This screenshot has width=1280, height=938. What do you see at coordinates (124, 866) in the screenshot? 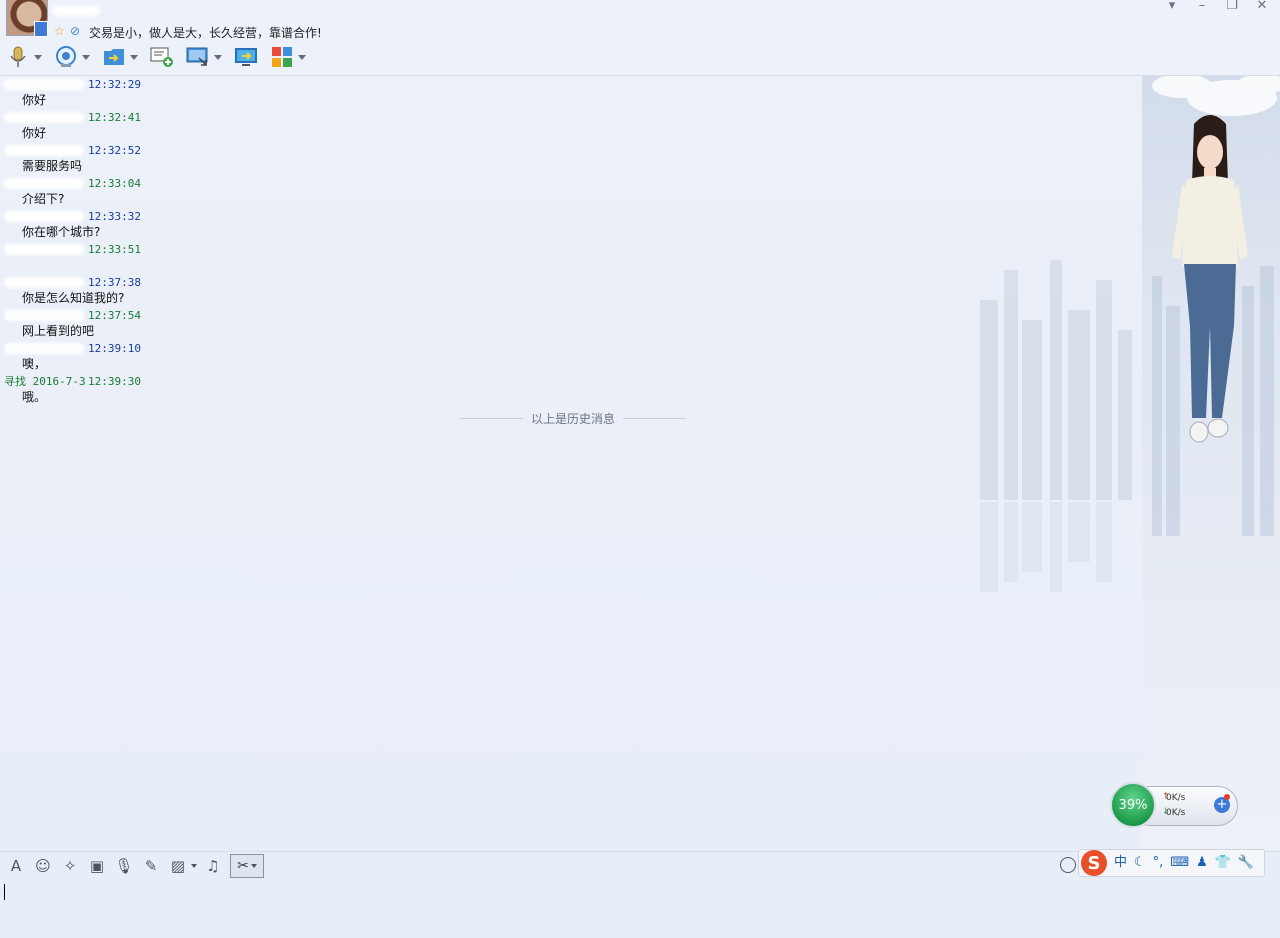
I see `voice-message-icon: 🎙` at bounding box center [124, 866].